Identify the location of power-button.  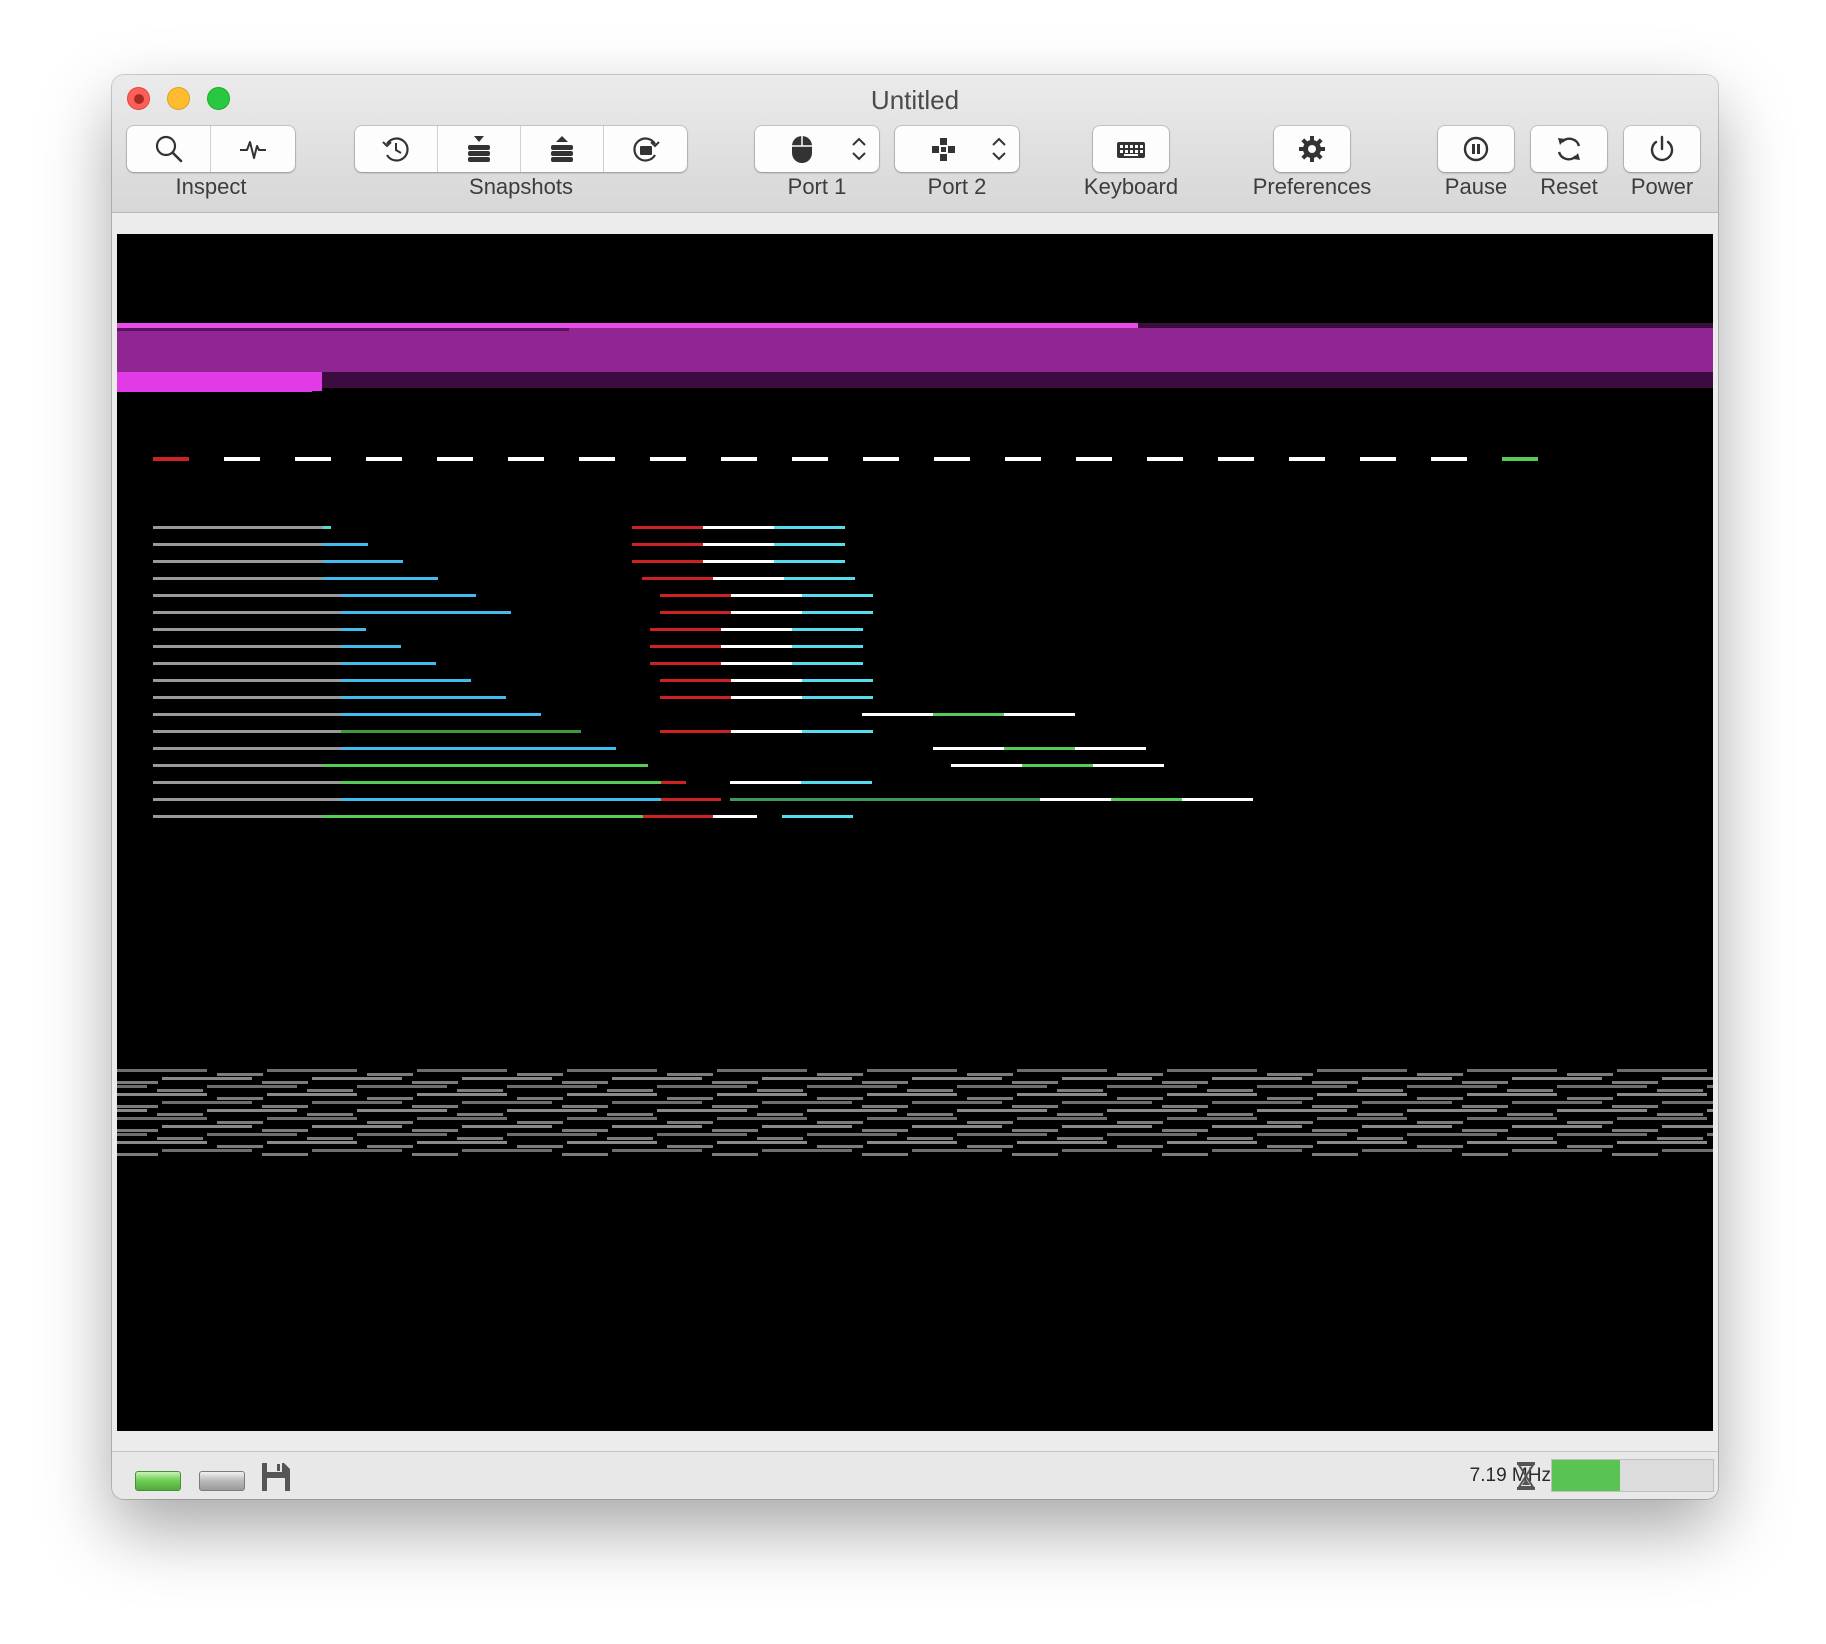
(1662, 149).